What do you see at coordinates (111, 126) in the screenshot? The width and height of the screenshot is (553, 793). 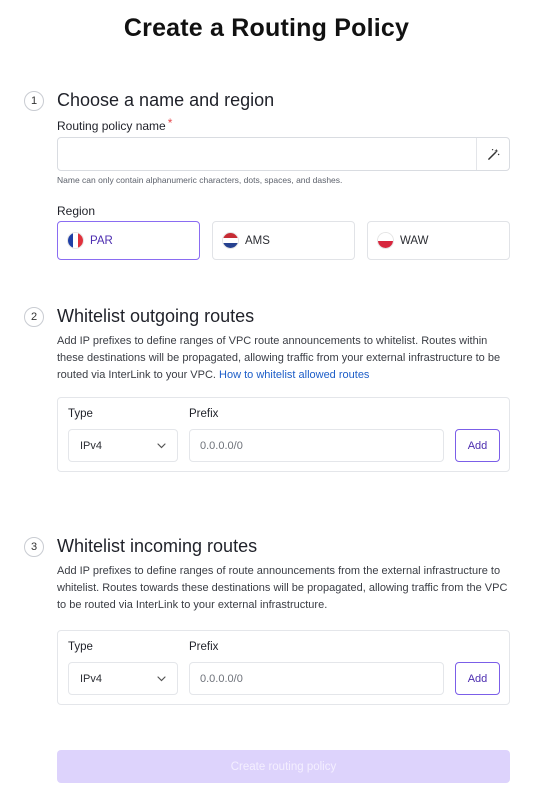 I see `routing-policy-name-label-text: Routing policy name` at bounding box center [111, 126].